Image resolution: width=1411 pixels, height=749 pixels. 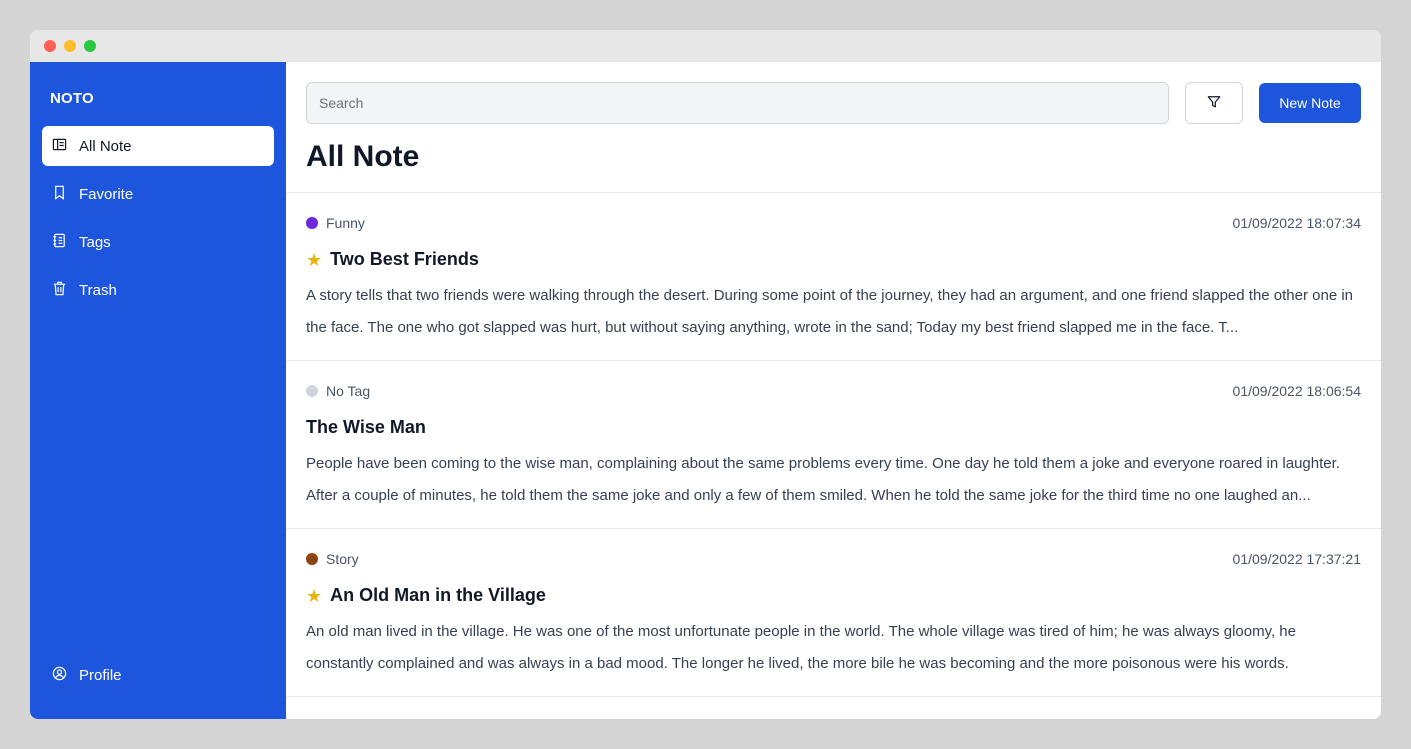 What do you see at coordinates (1296, 391) in the screenshot?
I see `note-timestamp: 01/09/2022 18:06:54` at bounding box center [1296, 391].